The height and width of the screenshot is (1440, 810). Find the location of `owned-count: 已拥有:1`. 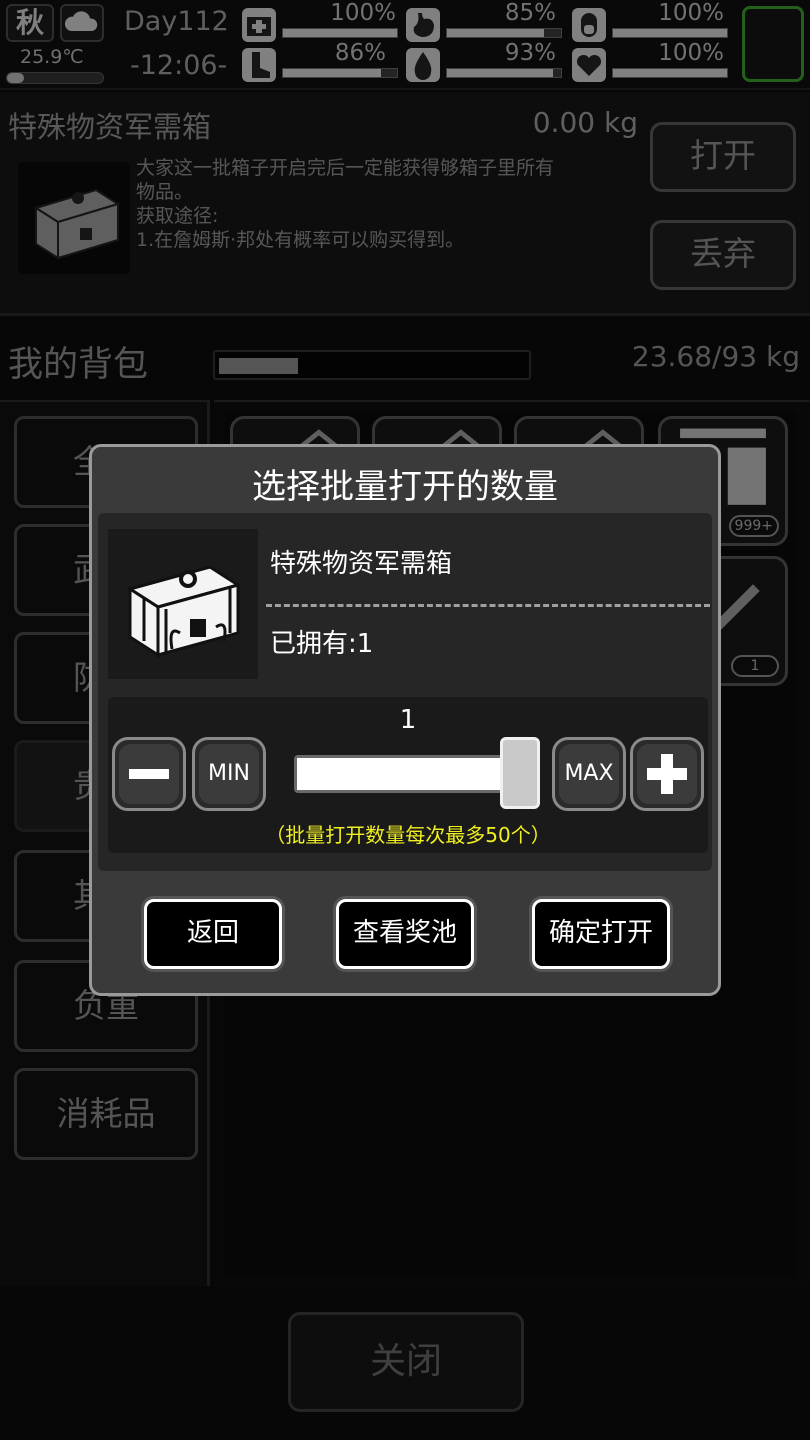

owned-count: 已拥有:1 is located at coordinates (322, 644).